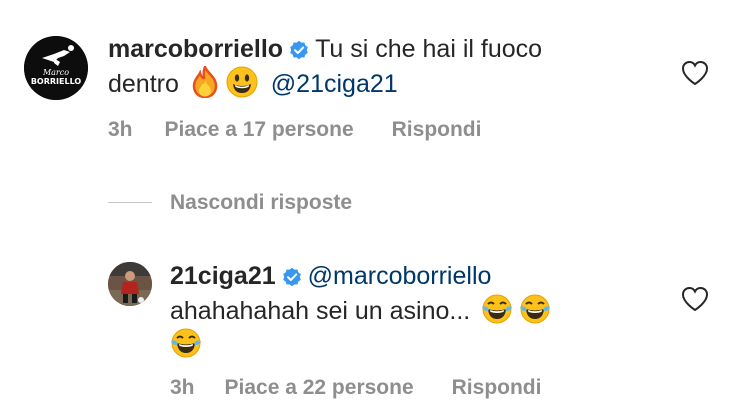  Describe the element at coordinates (334, 84) in the screenshot. I see `comment-mention-link: @21ciga21` at that location.